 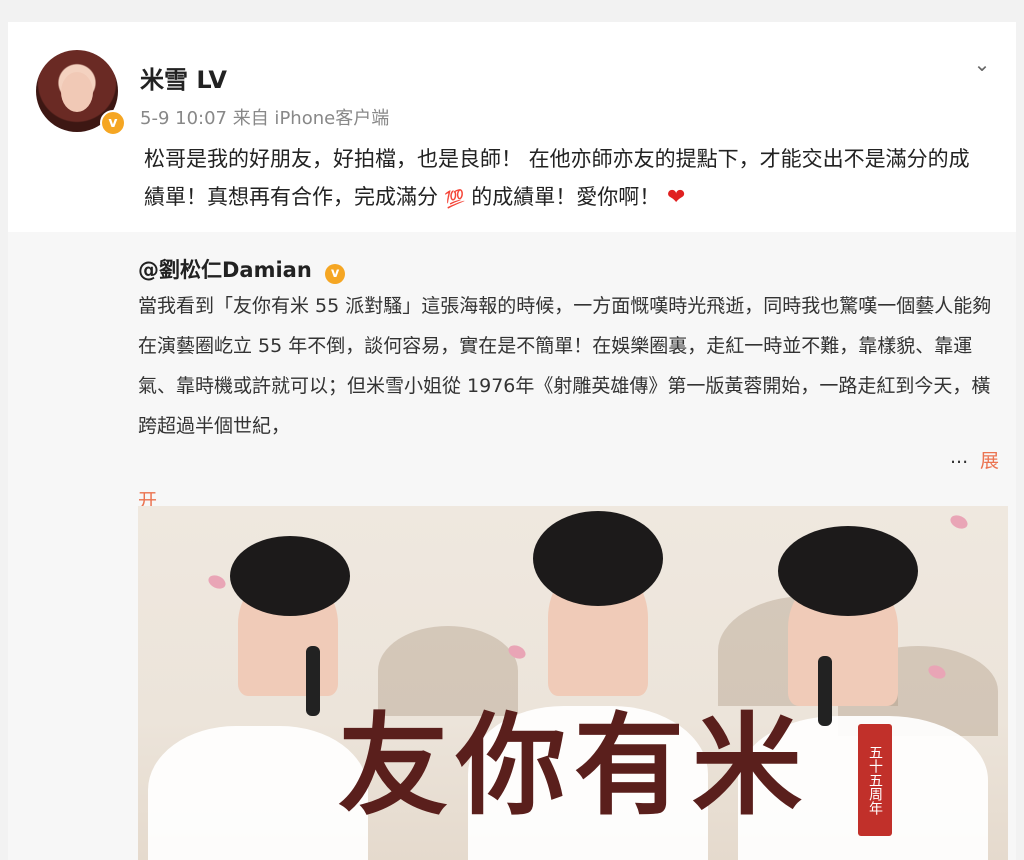 I want to click on post-meta: 5-9 10:07 来自 iPhone客户端, so click(x=265, y=118).